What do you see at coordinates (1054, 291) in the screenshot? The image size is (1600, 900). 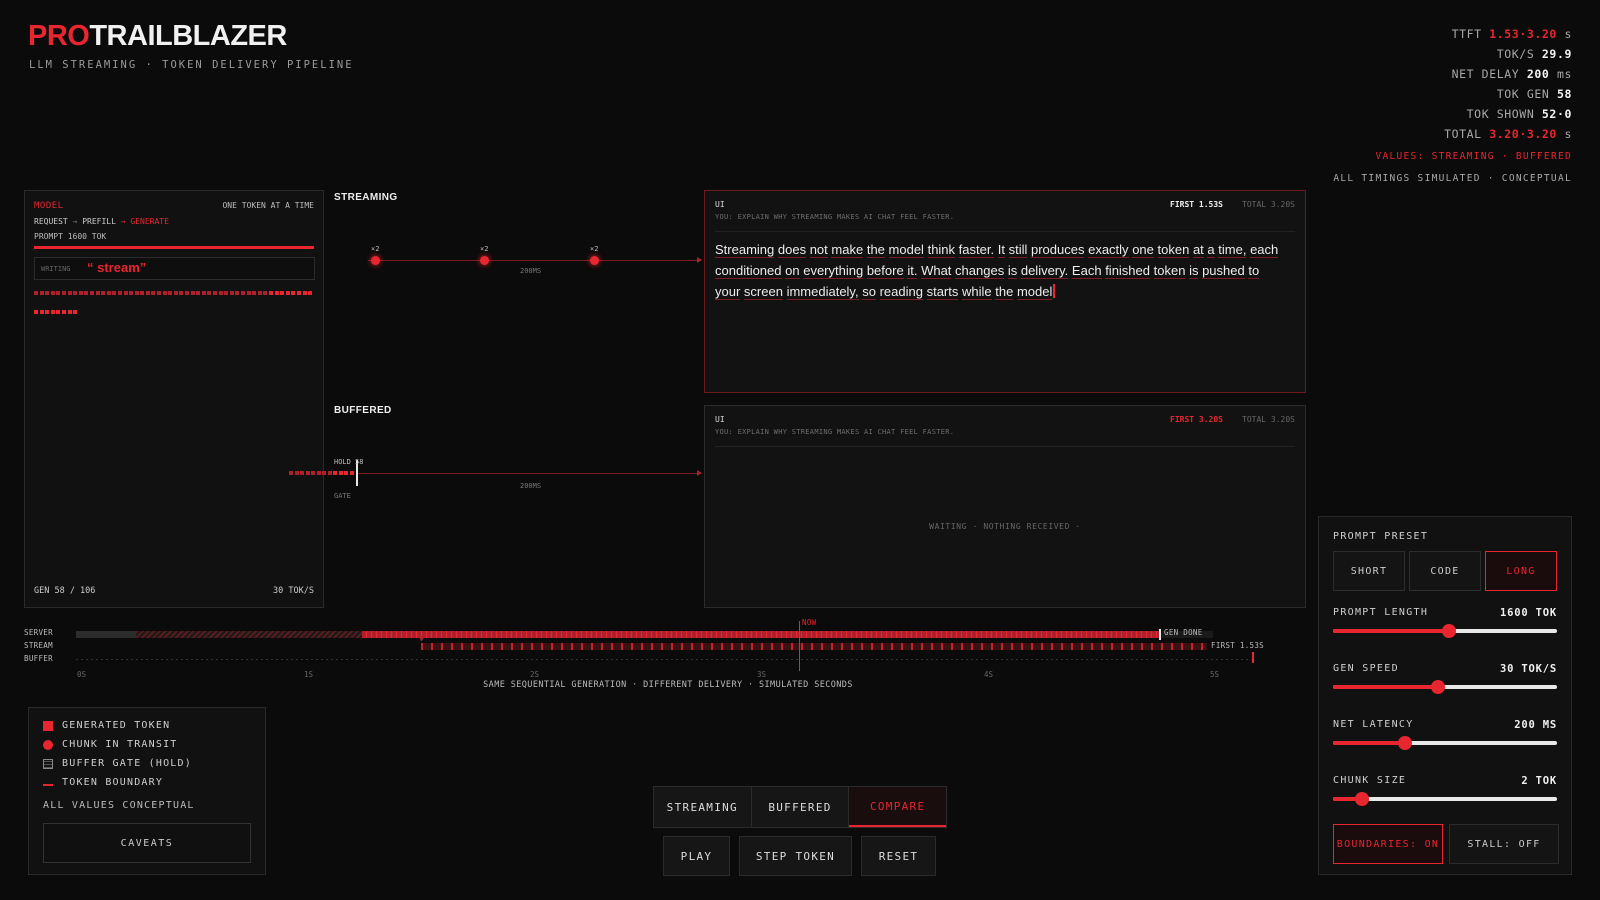 I see `text-caret` at bounding box center [1054, 291].